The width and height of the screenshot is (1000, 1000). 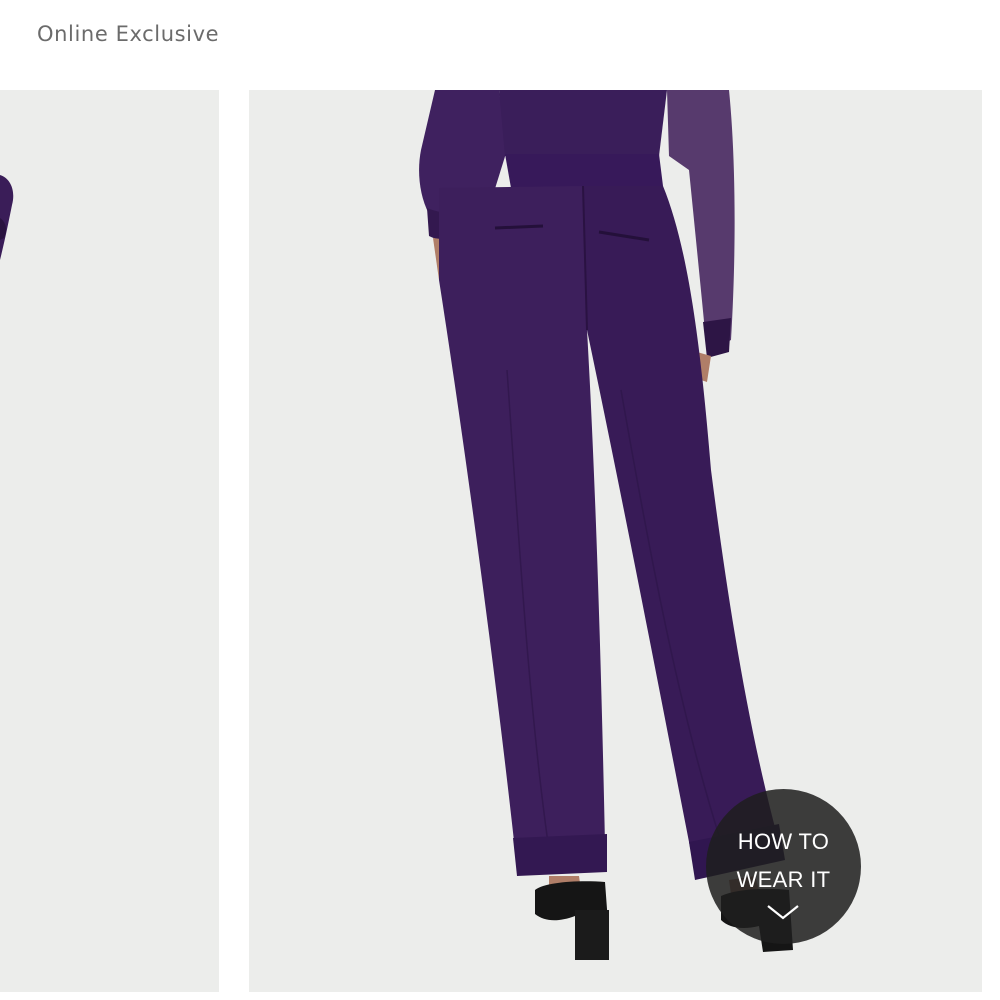 What do you see at coordinates (783, 912) in the screenshot?
I see `chevron-down-icon` at bounding box center [783, 912].